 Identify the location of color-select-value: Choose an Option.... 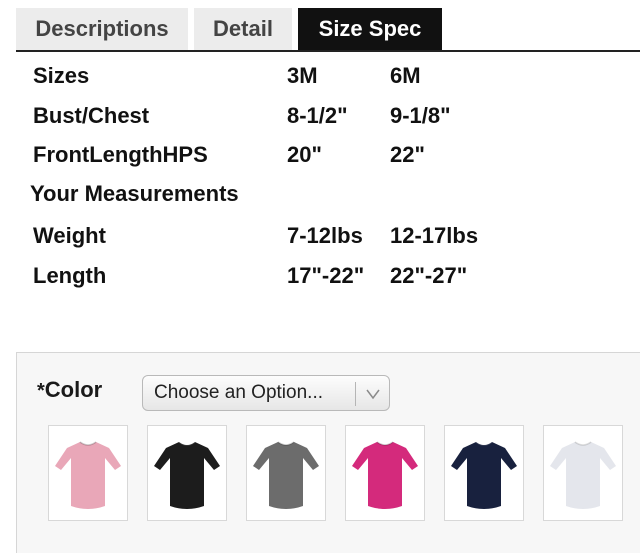
(238, 392).